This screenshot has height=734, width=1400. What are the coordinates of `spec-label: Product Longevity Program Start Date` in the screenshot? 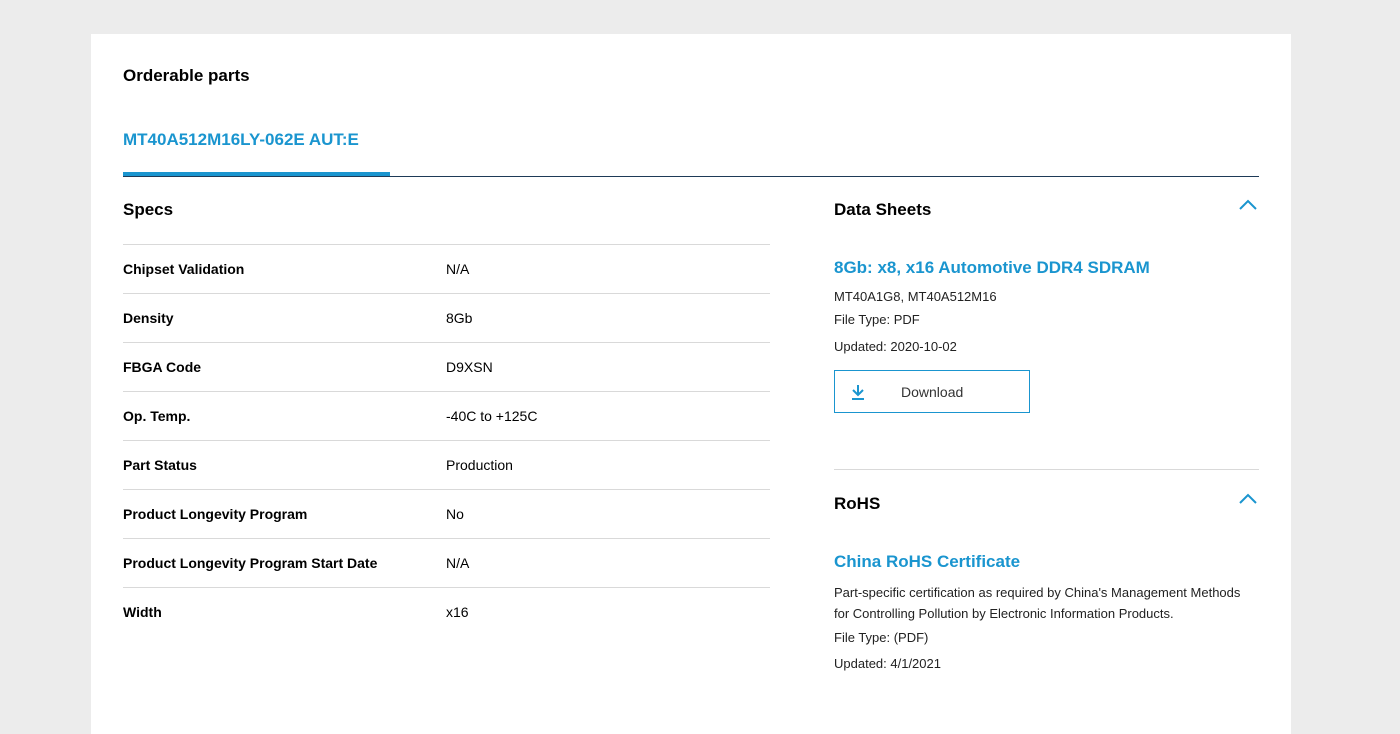 It's located at (250, 563).